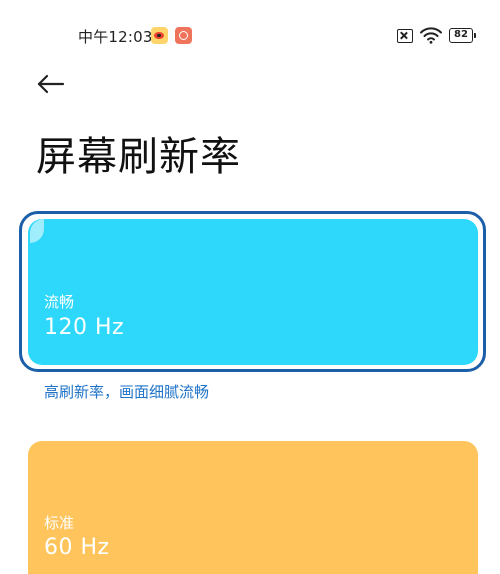 This screenshot has width=500, height=574. Describe the element at coordinates (37, 231) in the screenshot. I see `card-highlight` at that location.